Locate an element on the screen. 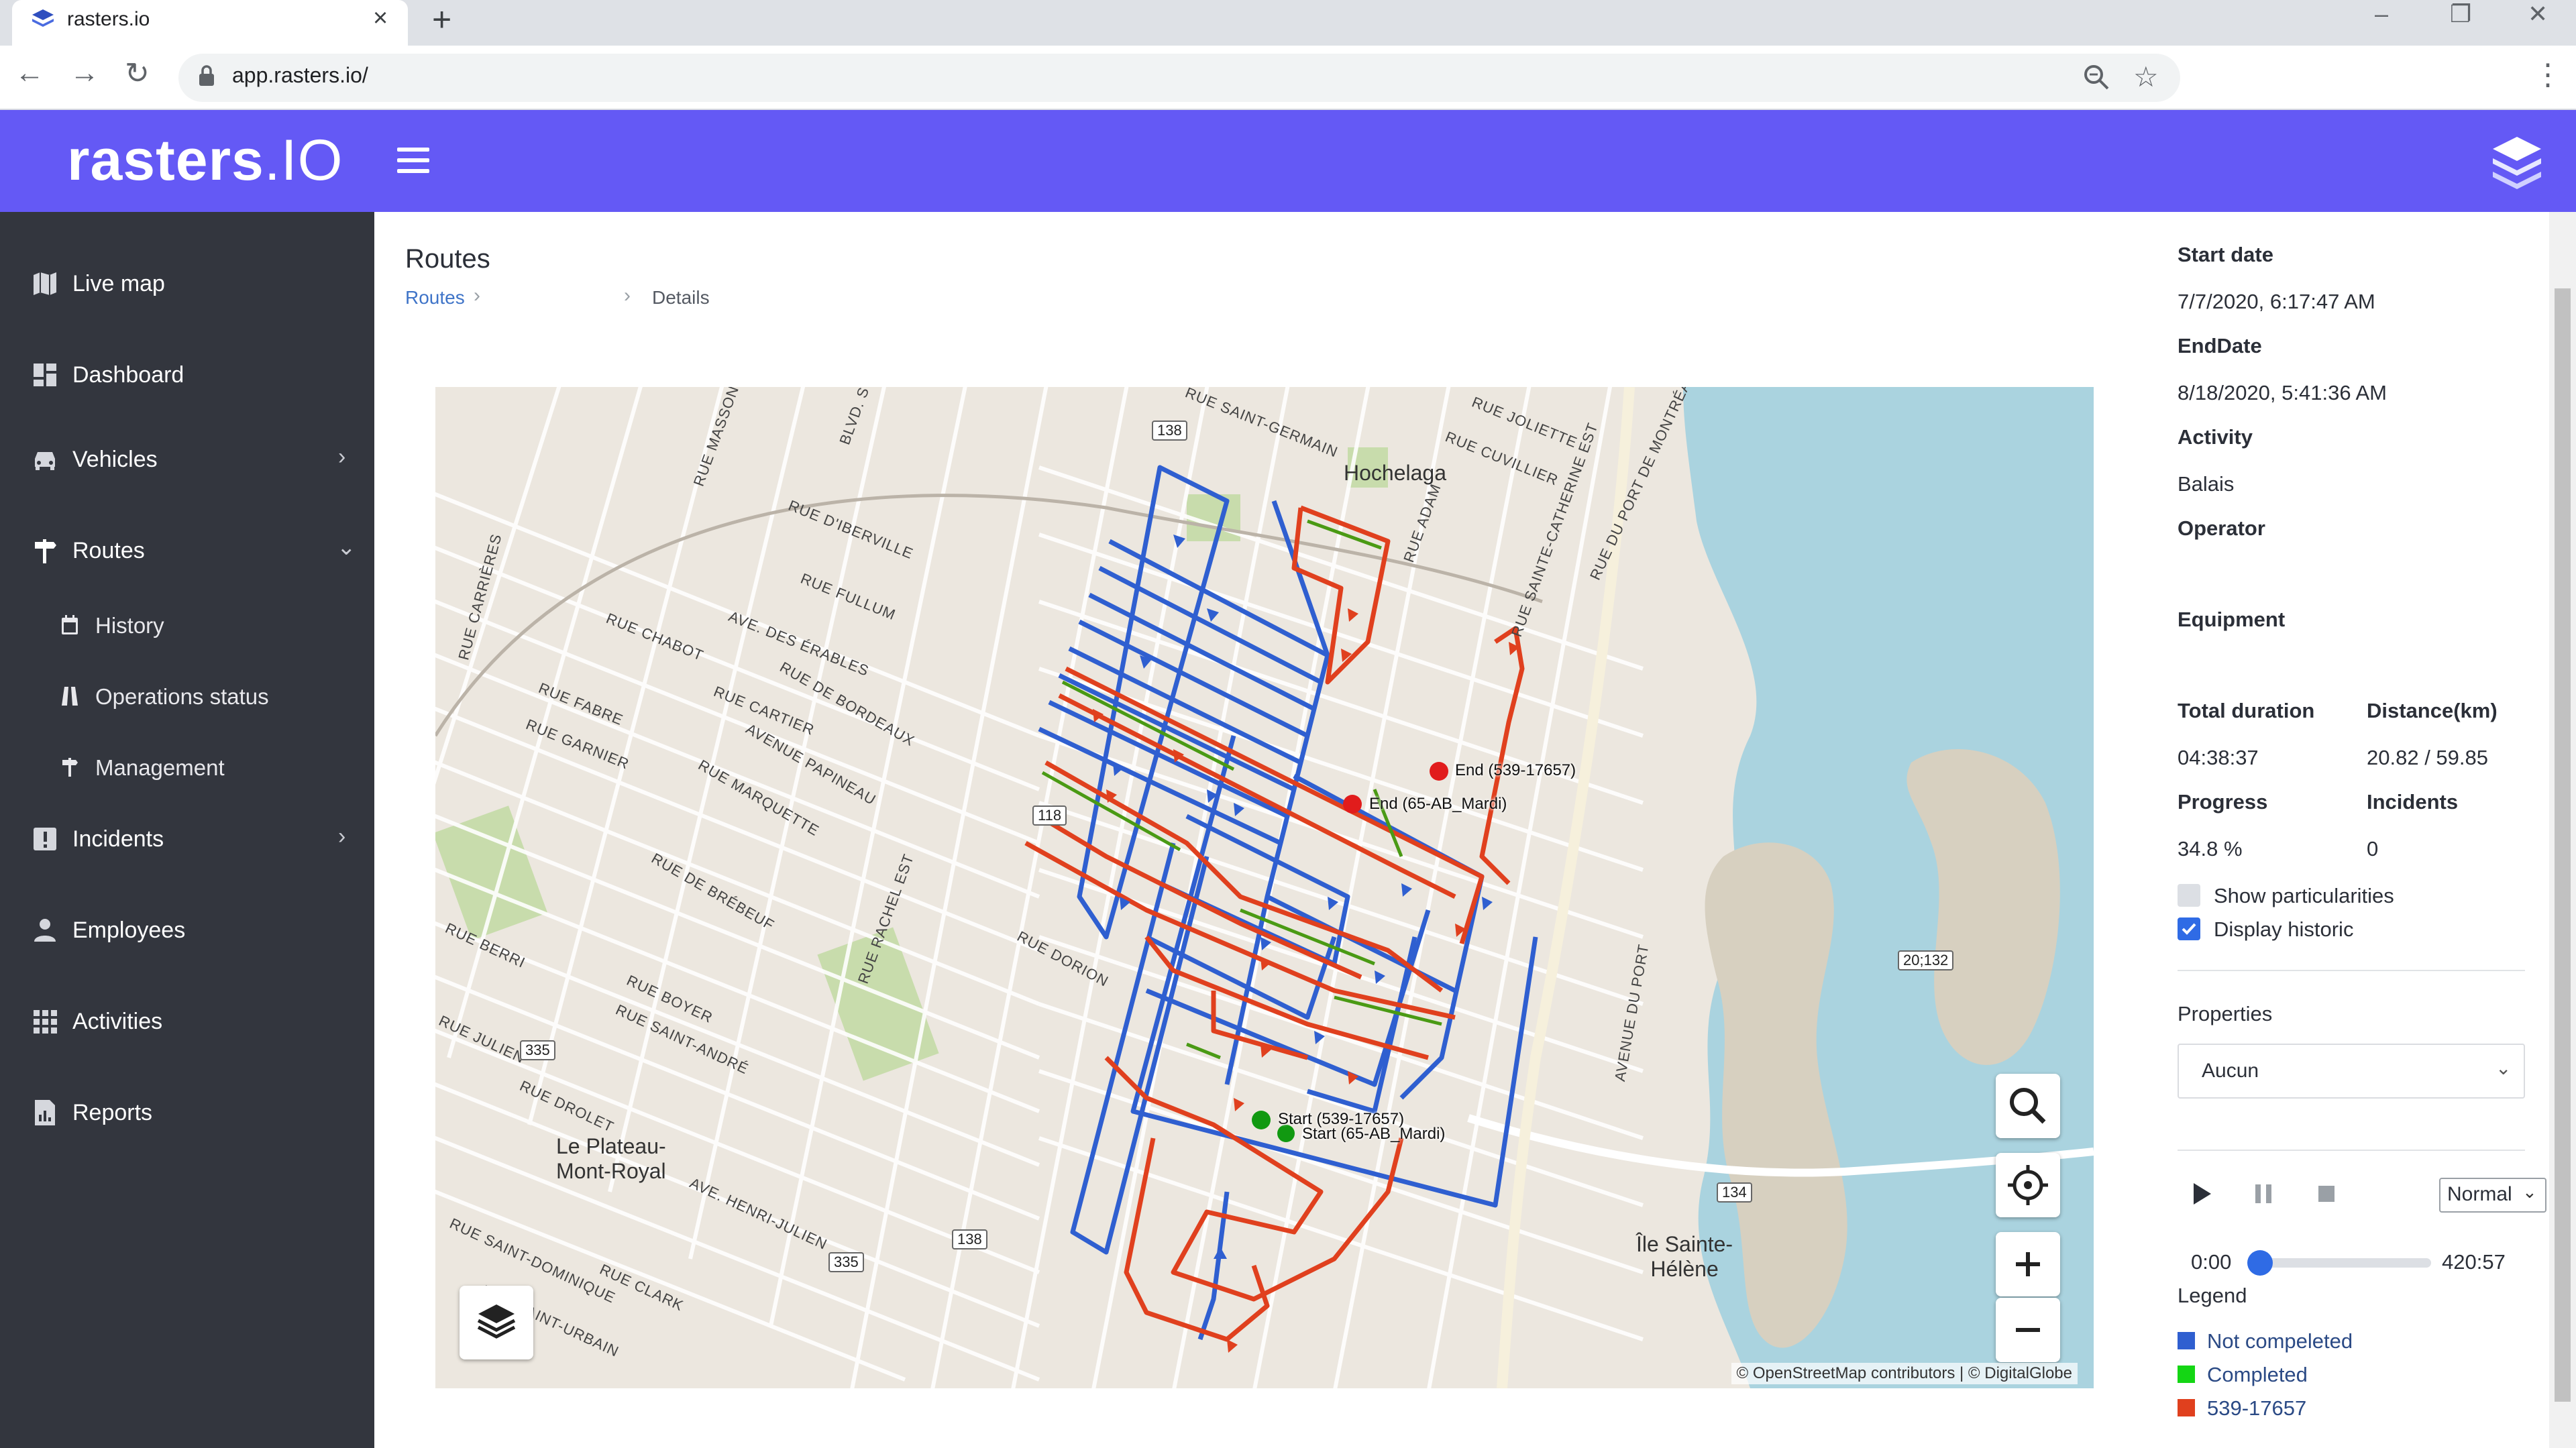  route-shield: 118 is located at coordinates (1049, 815).